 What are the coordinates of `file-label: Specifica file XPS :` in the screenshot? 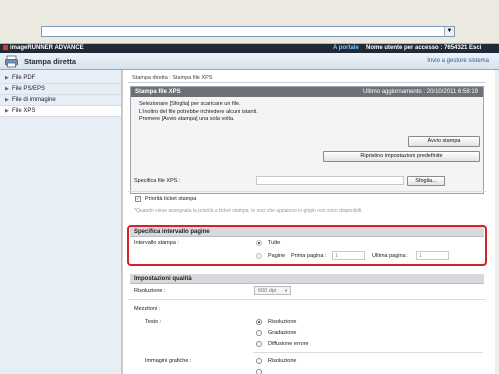 It's located at (157, 181).